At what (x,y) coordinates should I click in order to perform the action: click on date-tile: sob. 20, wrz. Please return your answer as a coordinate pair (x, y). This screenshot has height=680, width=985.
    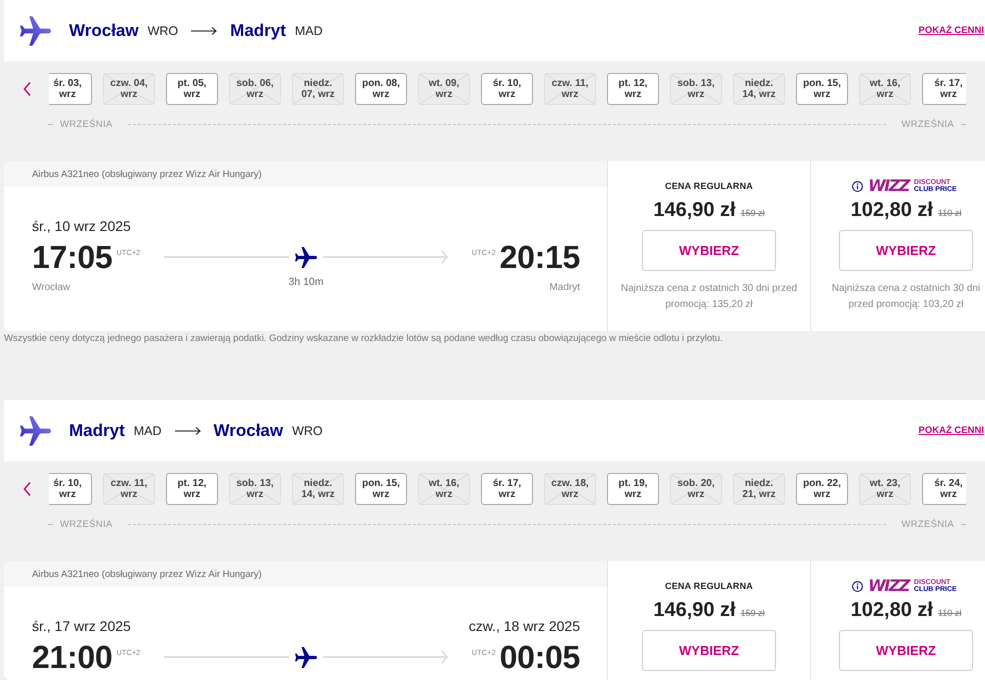
    Looking at the image, I should click on (696, 489).